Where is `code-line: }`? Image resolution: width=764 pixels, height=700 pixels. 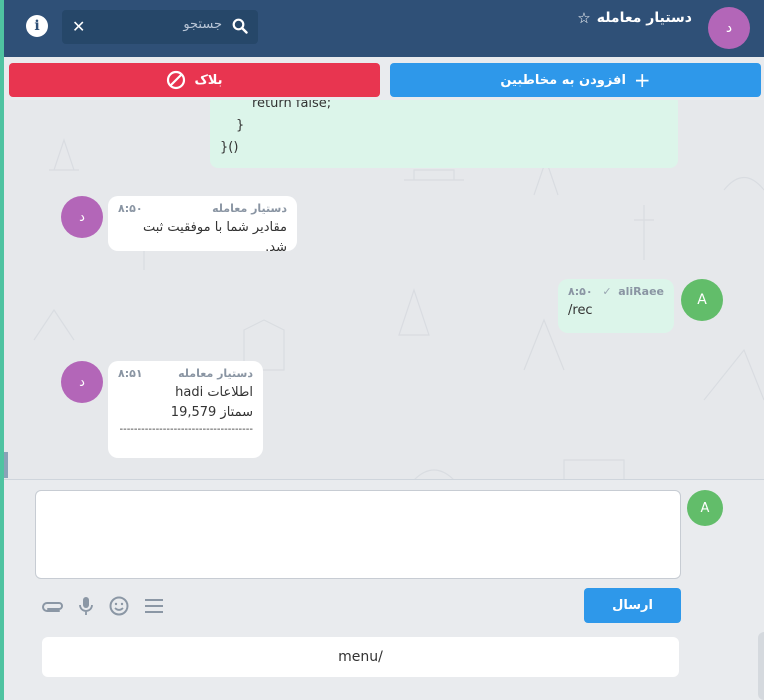 code-line: } is located at coordinates (240, 125).